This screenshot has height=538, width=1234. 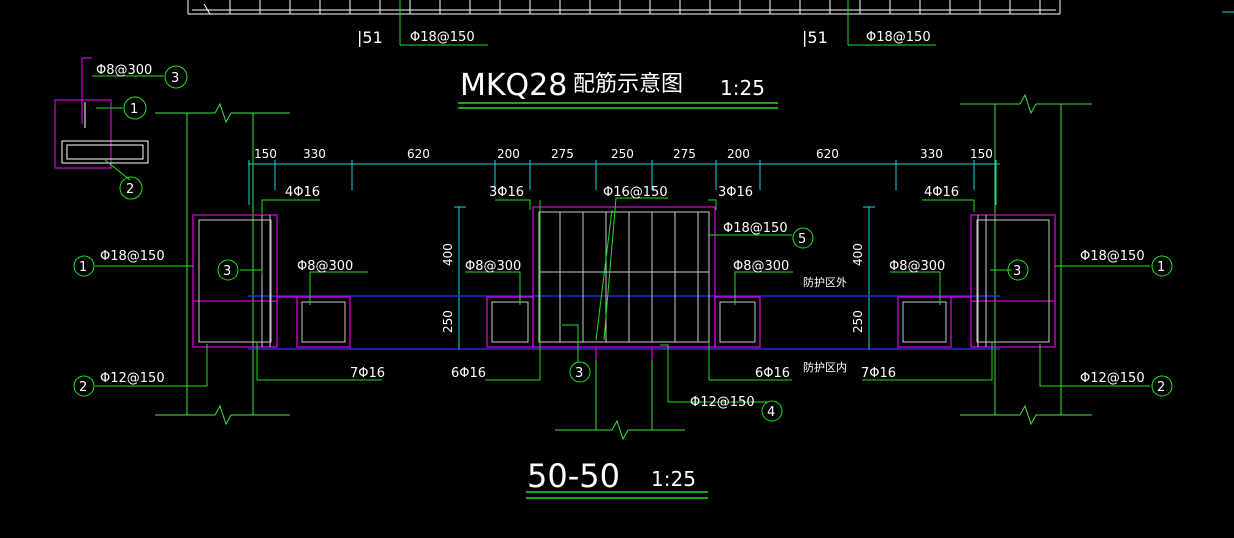 What do you see at coordinates (370, 37) in the screenshot?
I see `left-section-mark: |51` at bounding box center [370, 37].